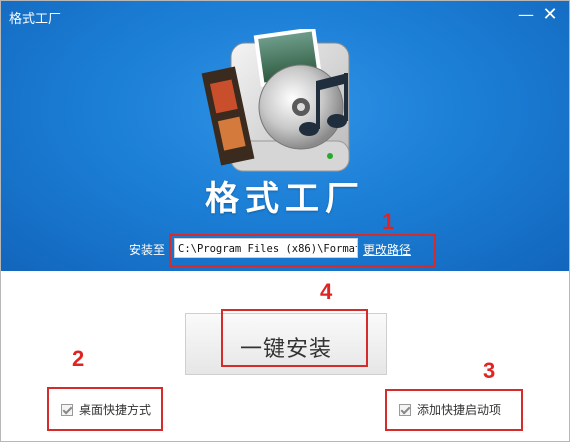 The image size is (570, 442). What do you see at coordinates (147, 250) in the screenshot?
I see `install-to-label: 安装至` at bounding box center [147, 250].